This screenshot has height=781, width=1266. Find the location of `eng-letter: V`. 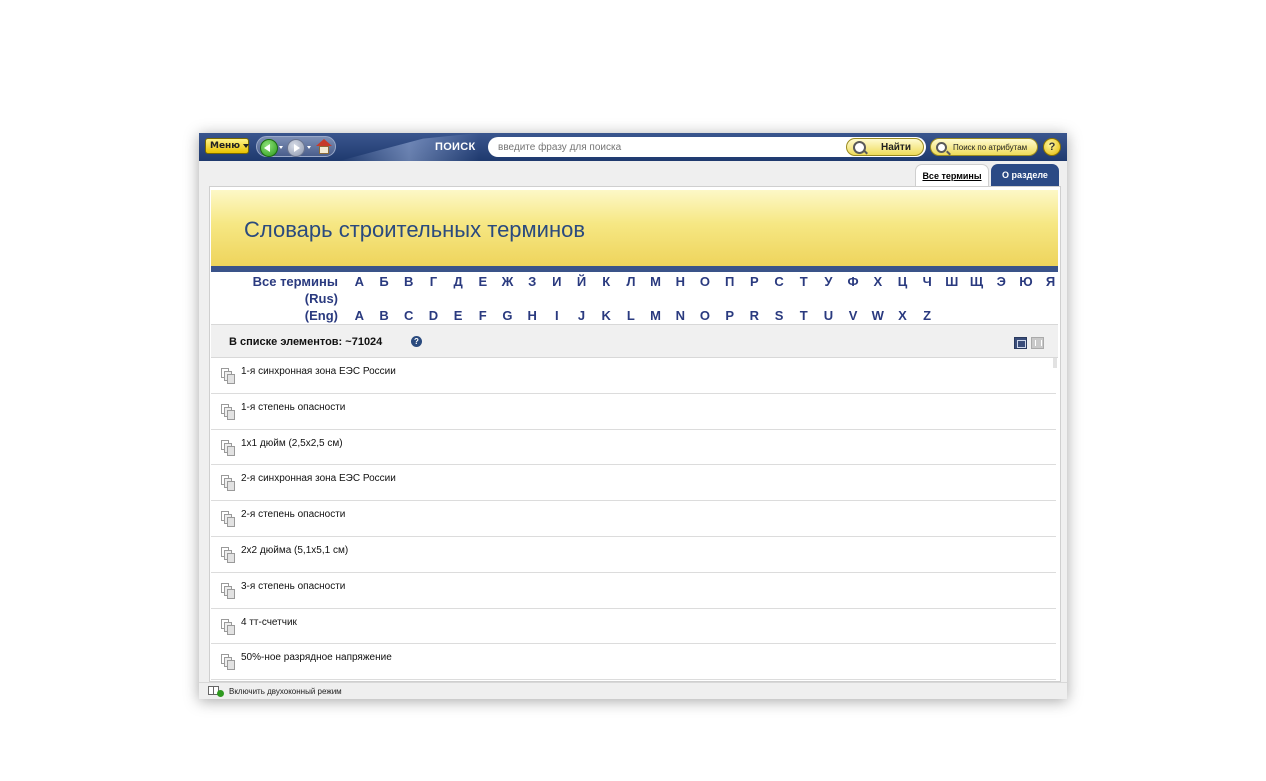

eng-letter: V is located at coordinates (853, 315).